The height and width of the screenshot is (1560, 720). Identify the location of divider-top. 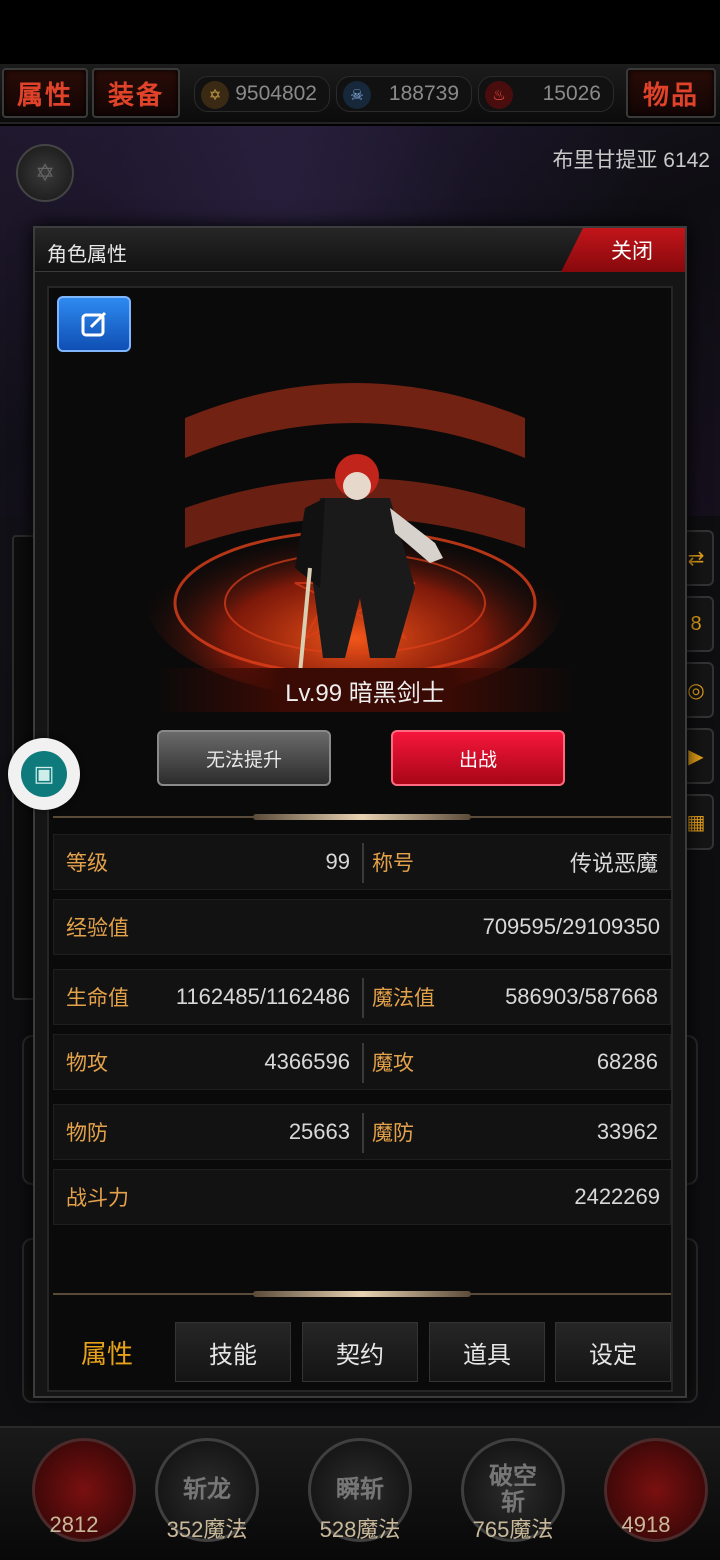
(362, 817).